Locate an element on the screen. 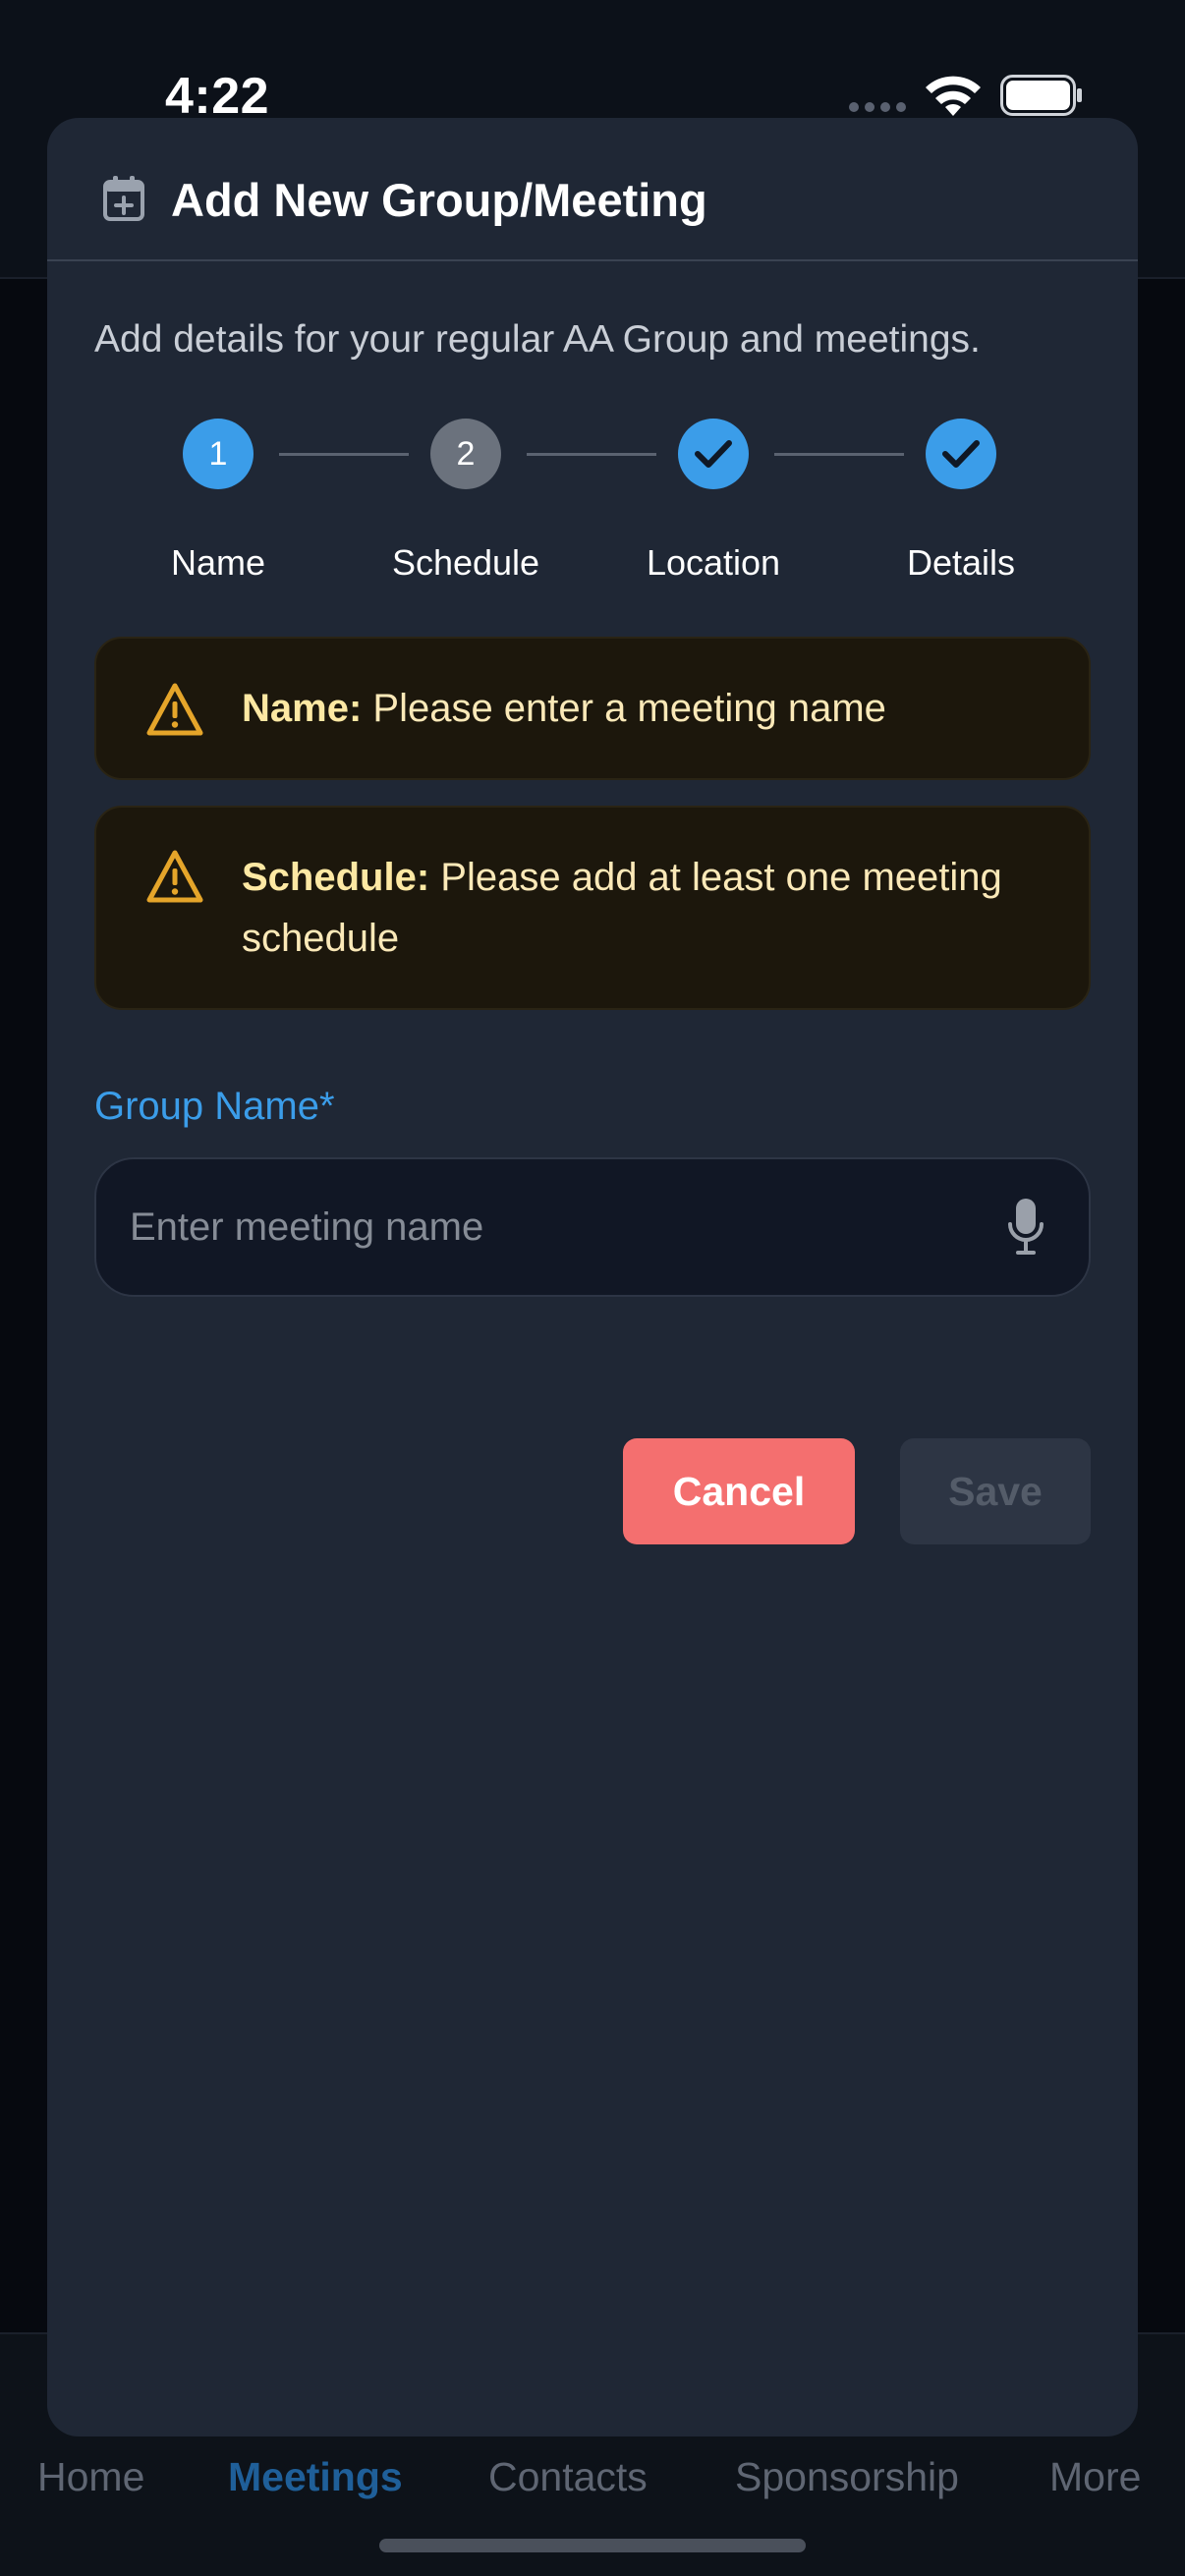  step-label-location: Location is located at coordinates (714, 562).